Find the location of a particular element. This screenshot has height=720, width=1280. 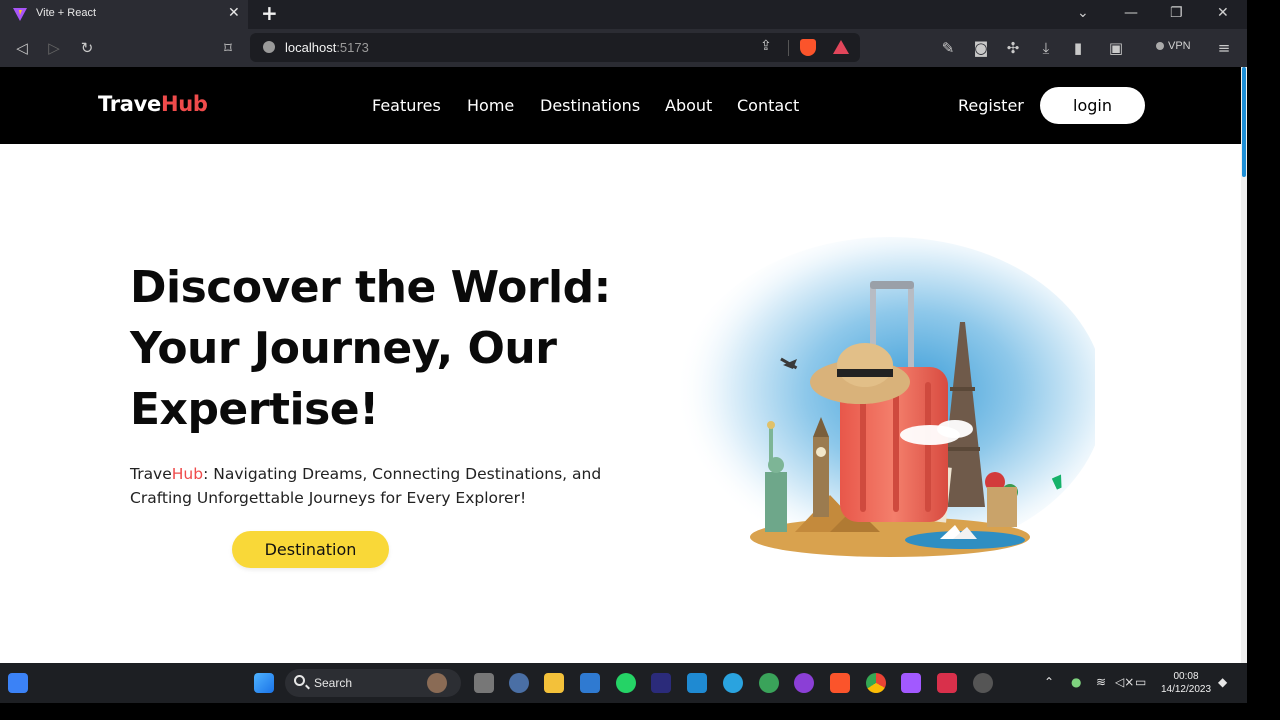

file-explorer-icon is located at coordinates (554, 683).